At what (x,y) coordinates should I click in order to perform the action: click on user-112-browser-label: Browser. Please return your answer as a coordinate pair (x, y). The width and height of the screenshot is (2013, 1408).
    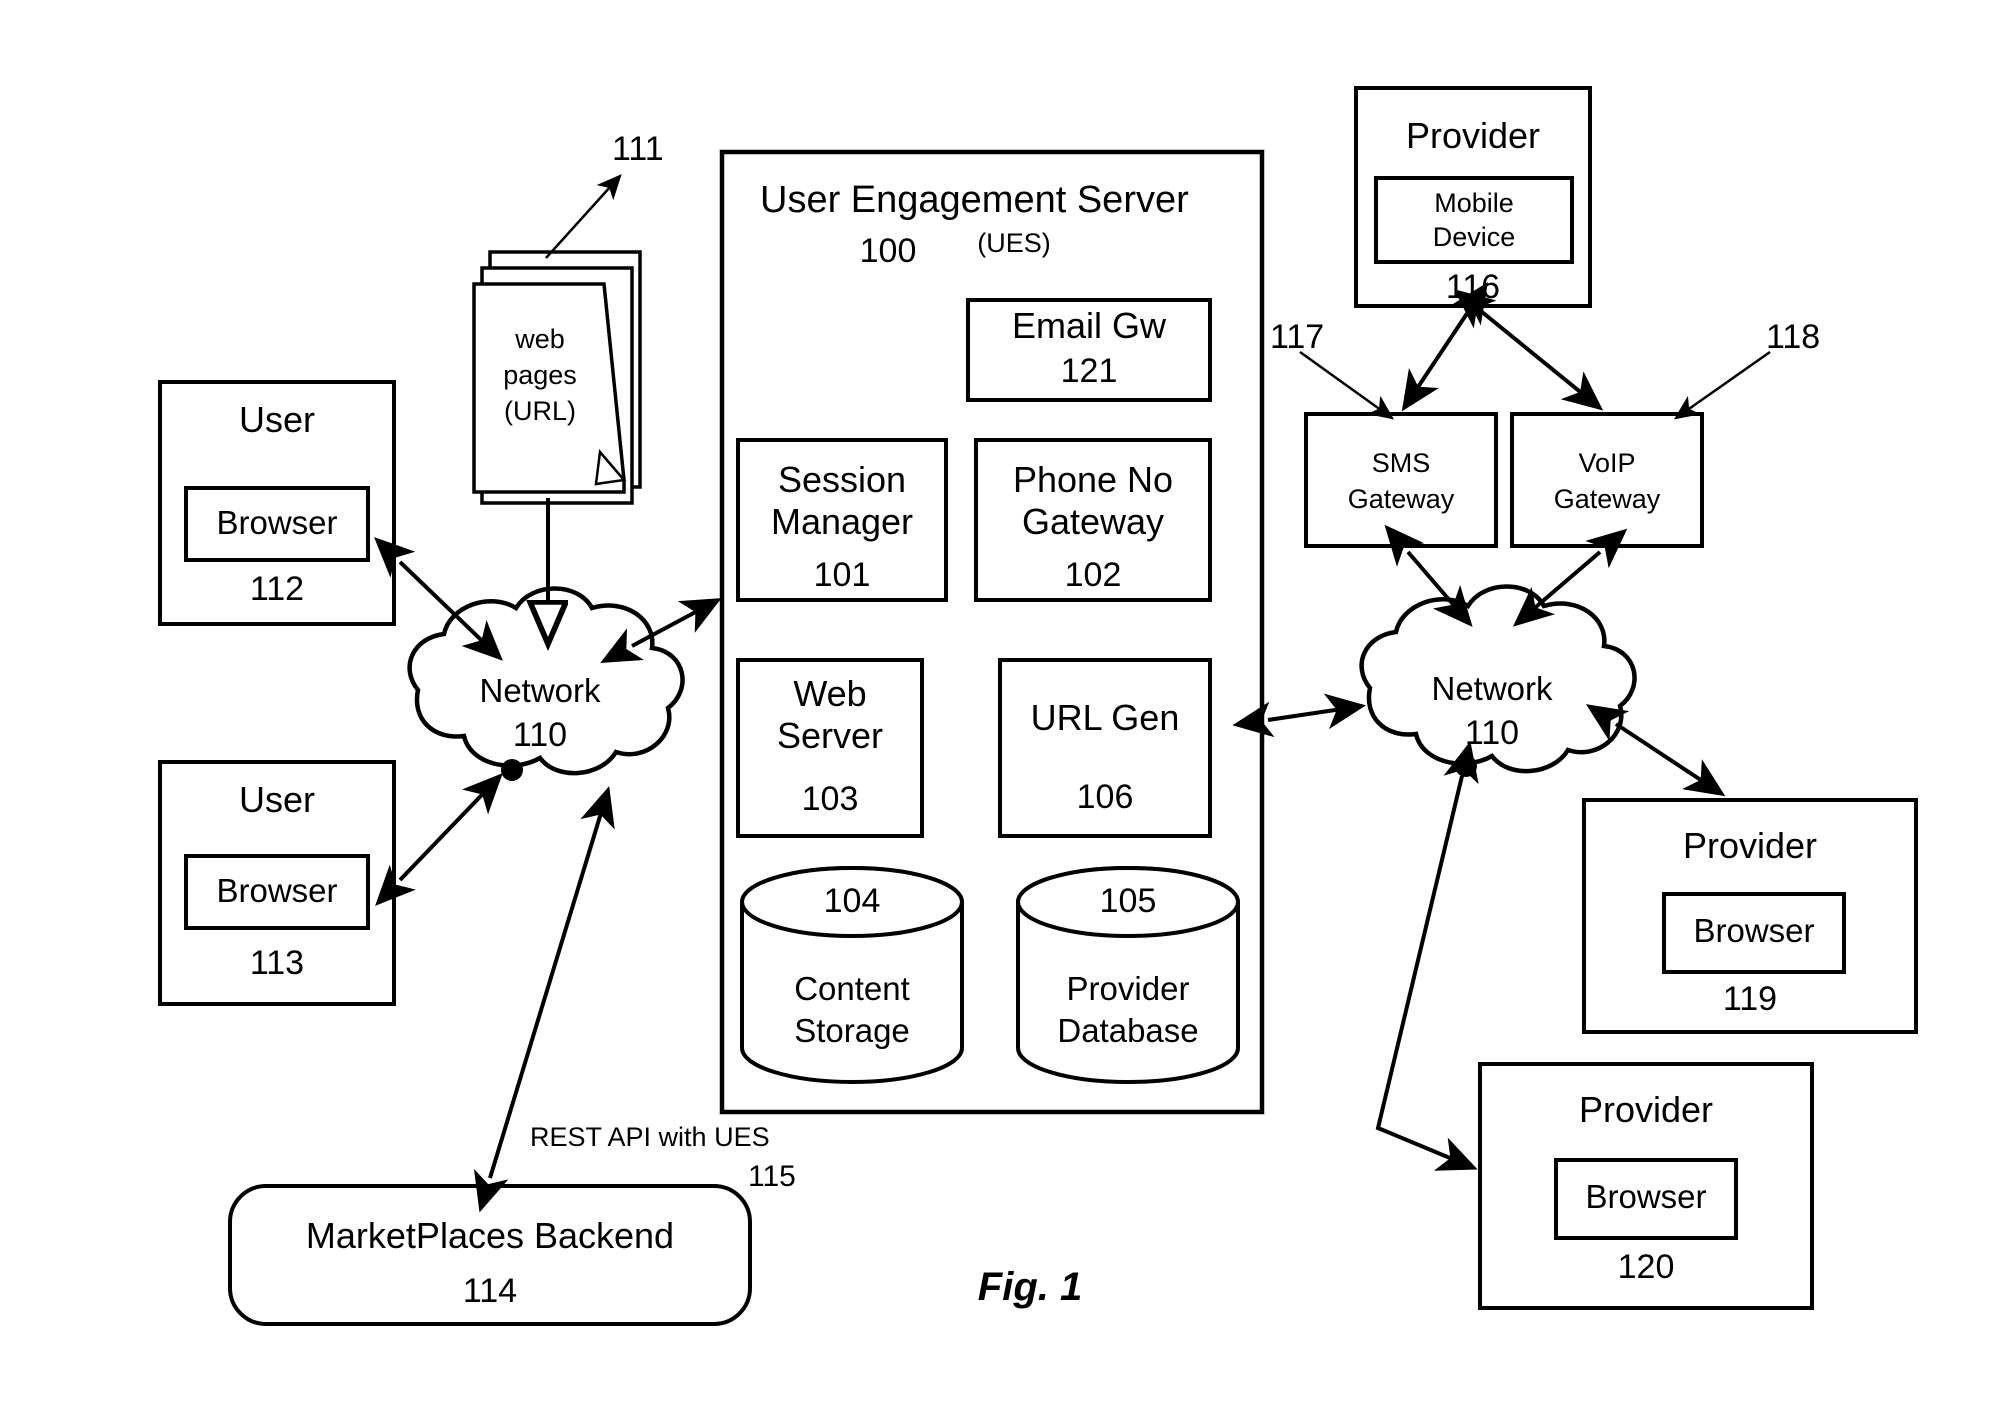
    Looking at the image, I should click on (276, 522).